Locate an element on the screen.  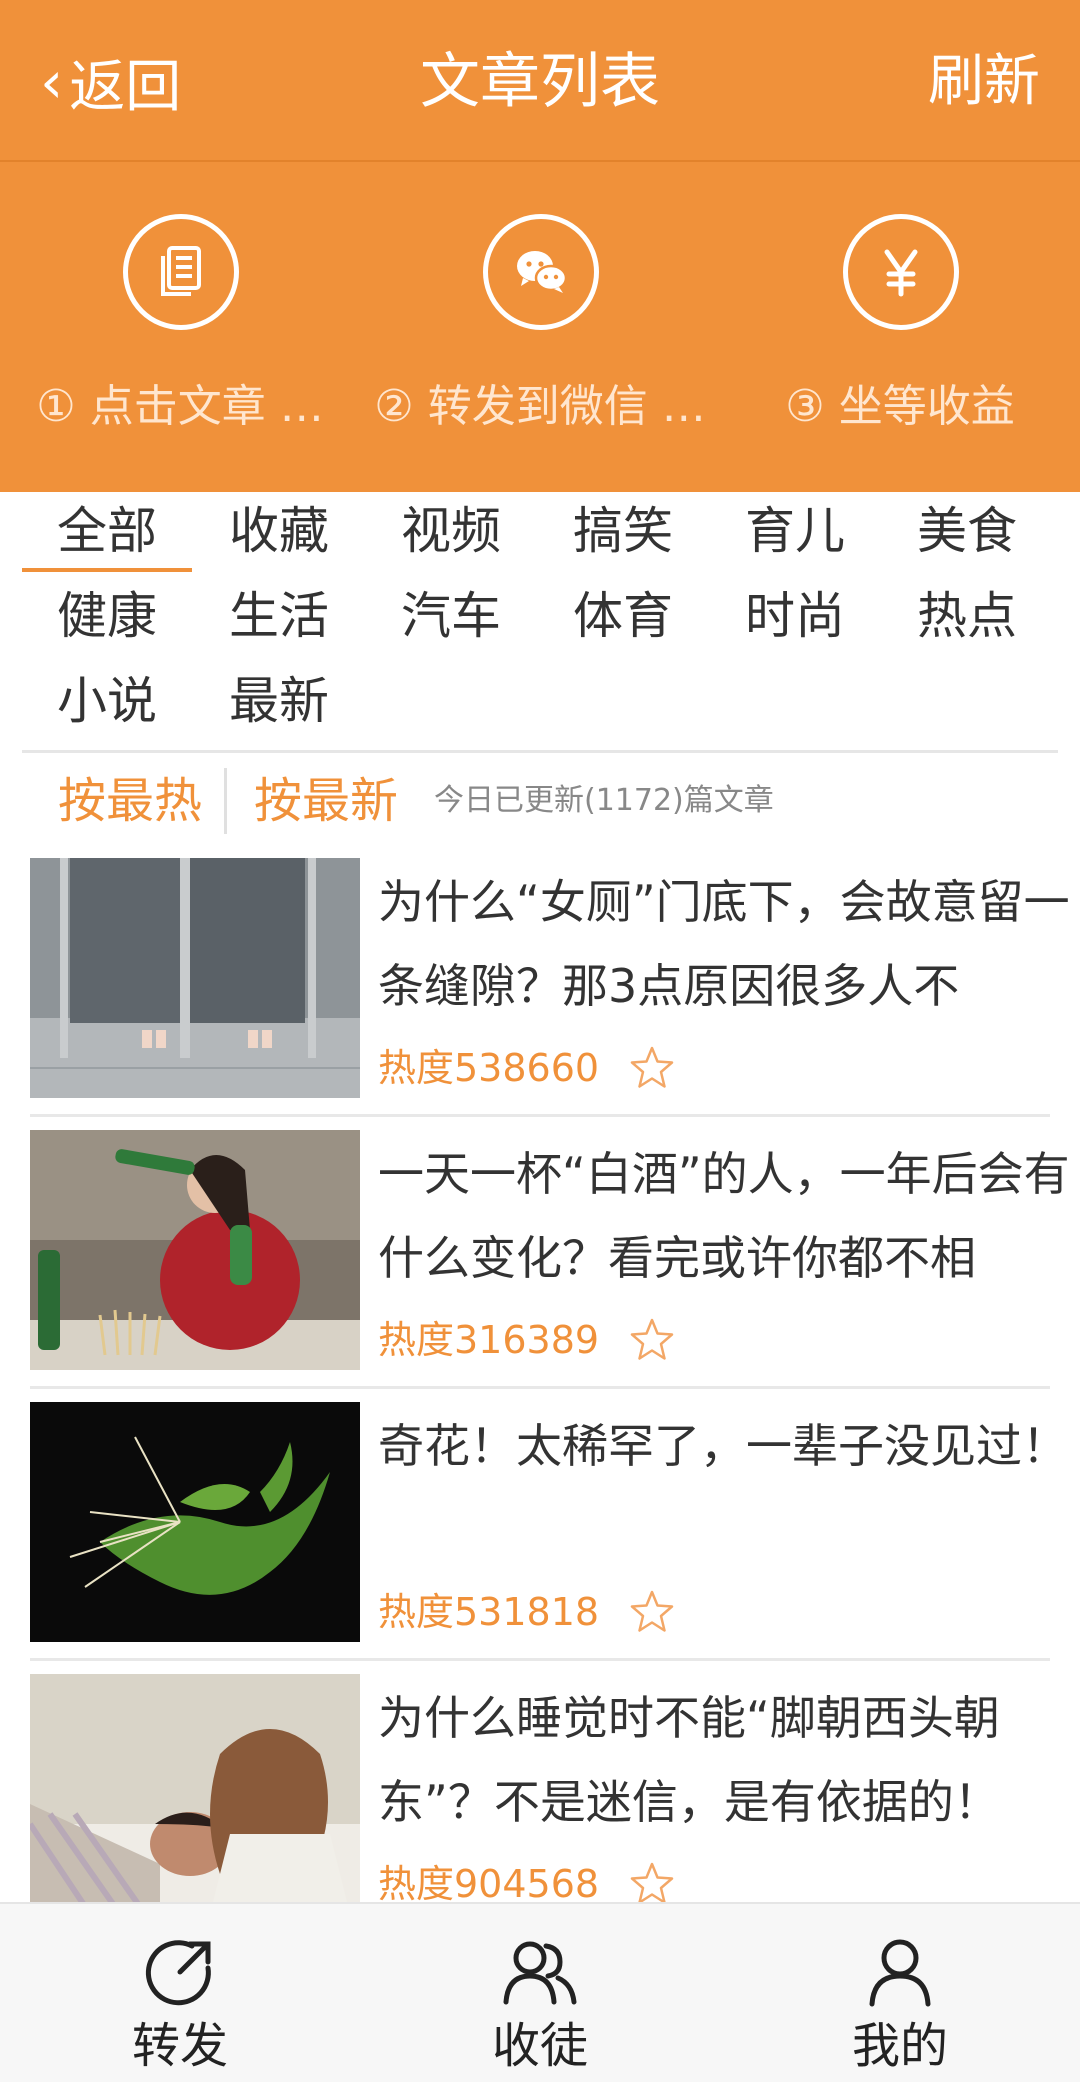
bottom-nav: 转发 收徒 我的 is located at coordinates (540, 1992).